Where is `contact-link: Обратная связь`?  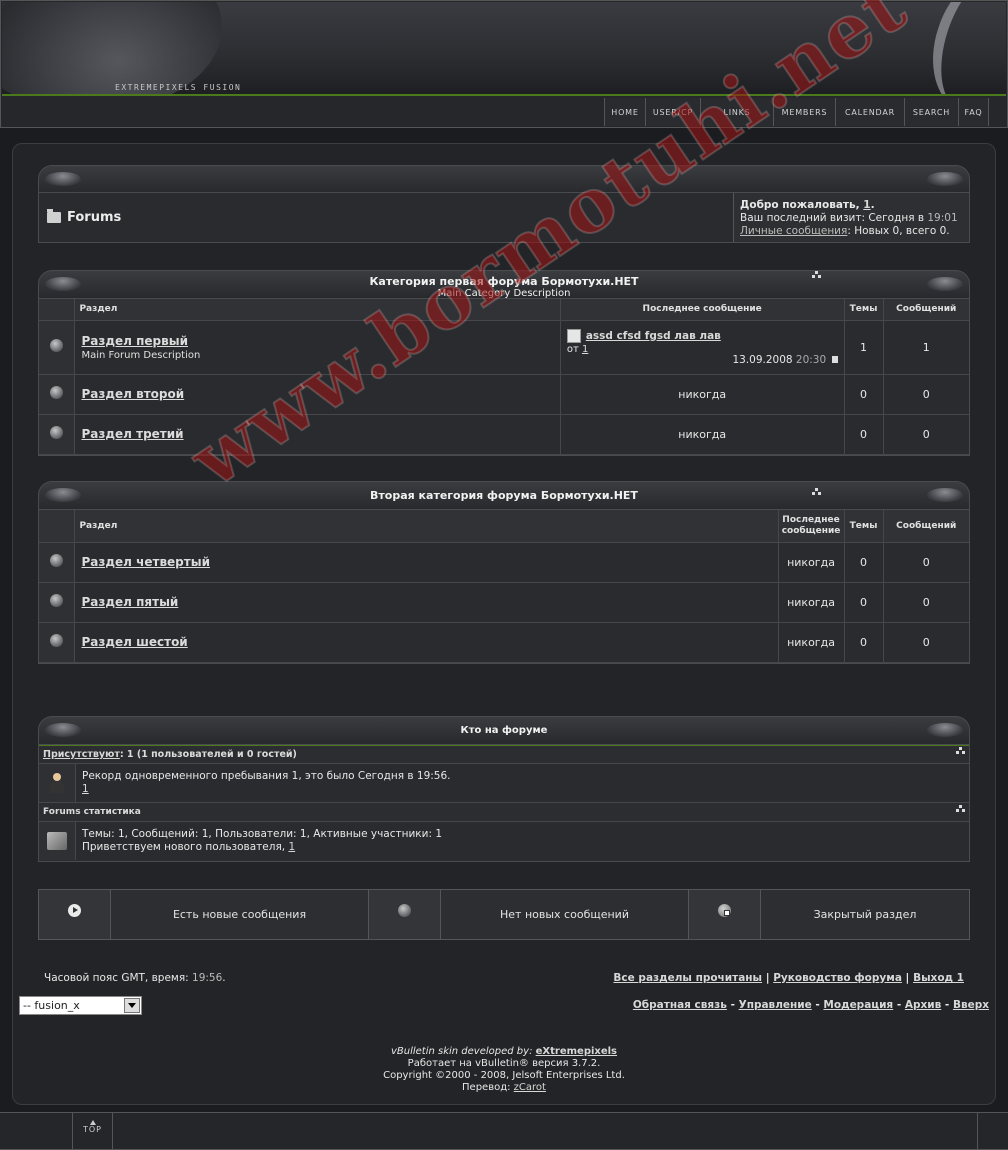
contact-link: Обратная связь is located at coordinates (680, 1005).